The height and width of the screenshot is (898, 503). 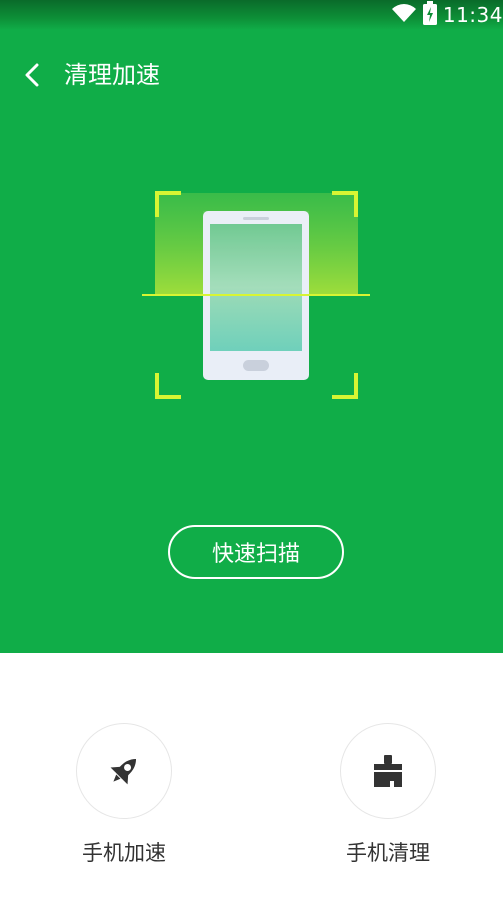 What do you see at coordinates (256, 552) in the screenshot?
I see `quick-scan-button: 快速扫描` at bounding box center [256, 552].